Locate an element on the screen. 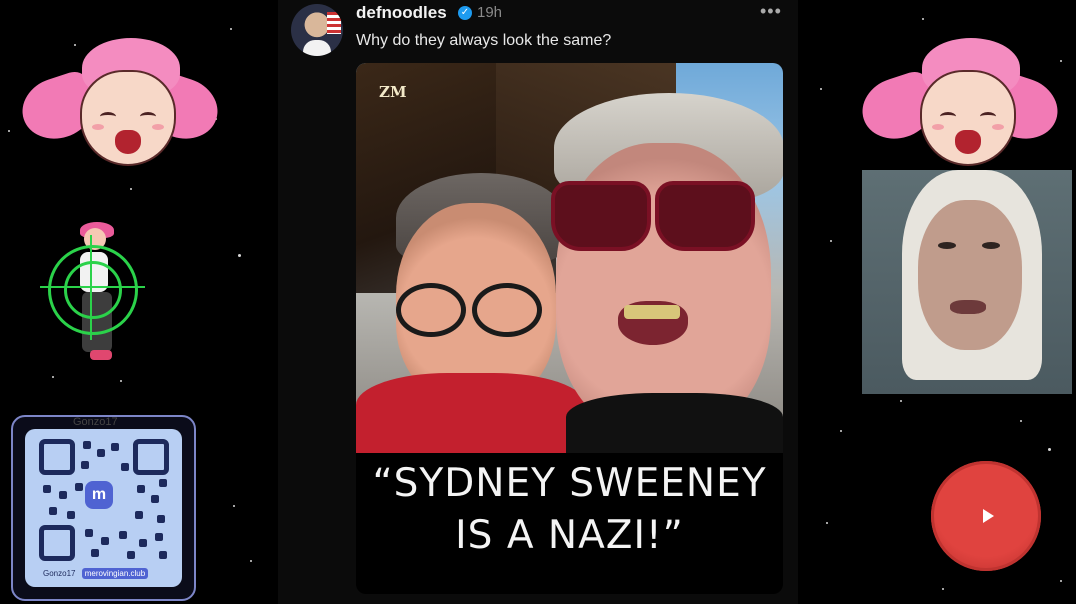  glasses is located at coordinates (471, 310).